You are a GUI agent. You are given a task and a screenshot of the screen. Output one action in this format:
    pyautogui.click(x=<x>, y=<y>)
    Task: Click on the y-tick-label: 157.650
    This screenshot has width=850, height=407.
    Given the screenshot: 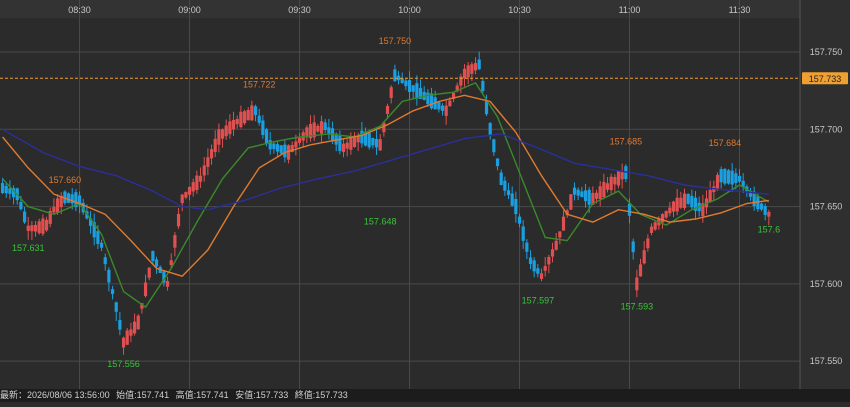 What is the action you would take?
    pyautogui.click(x=826, y=207)
    